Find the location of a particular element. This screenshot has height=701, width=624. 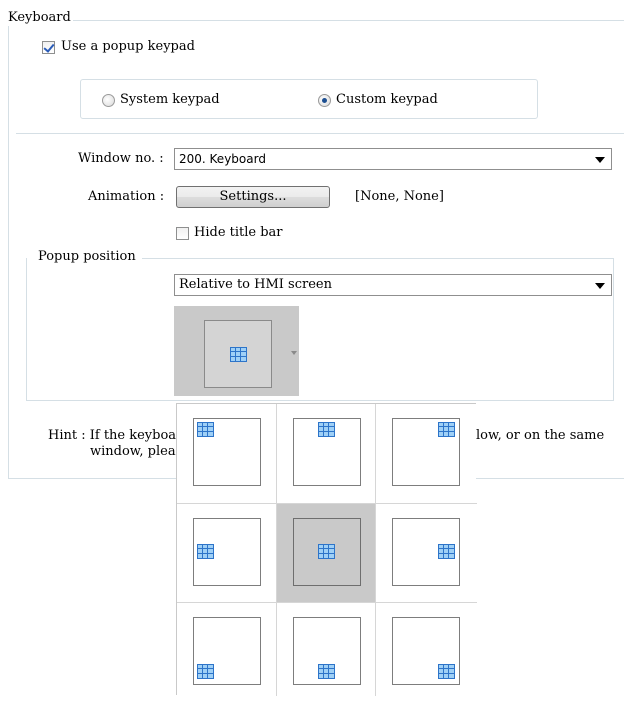

anchor-middle-left is located at coordinates (226, 553).